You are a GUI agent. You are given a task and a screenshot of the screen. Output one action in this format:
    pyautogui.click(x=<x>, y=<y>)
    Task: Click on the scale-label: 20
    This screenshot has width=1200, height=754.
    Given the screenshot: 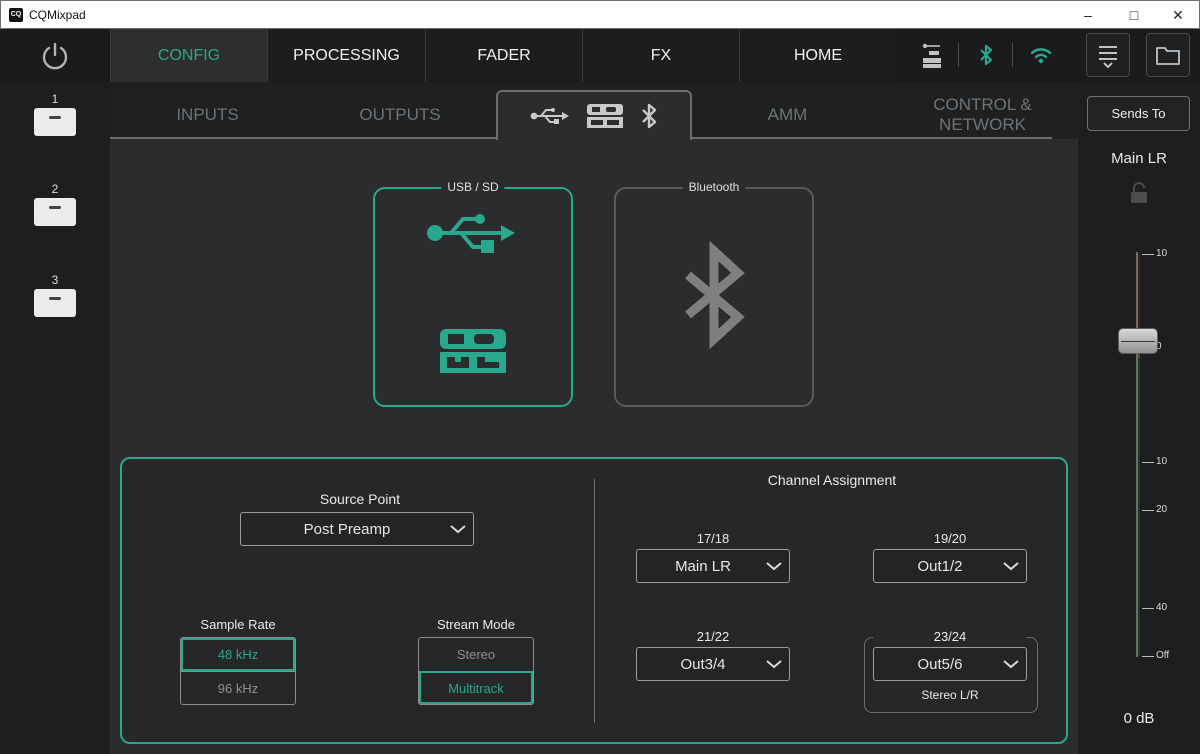 What is the action you would take?
    pyautogui.click(x=1162, y=509)
    